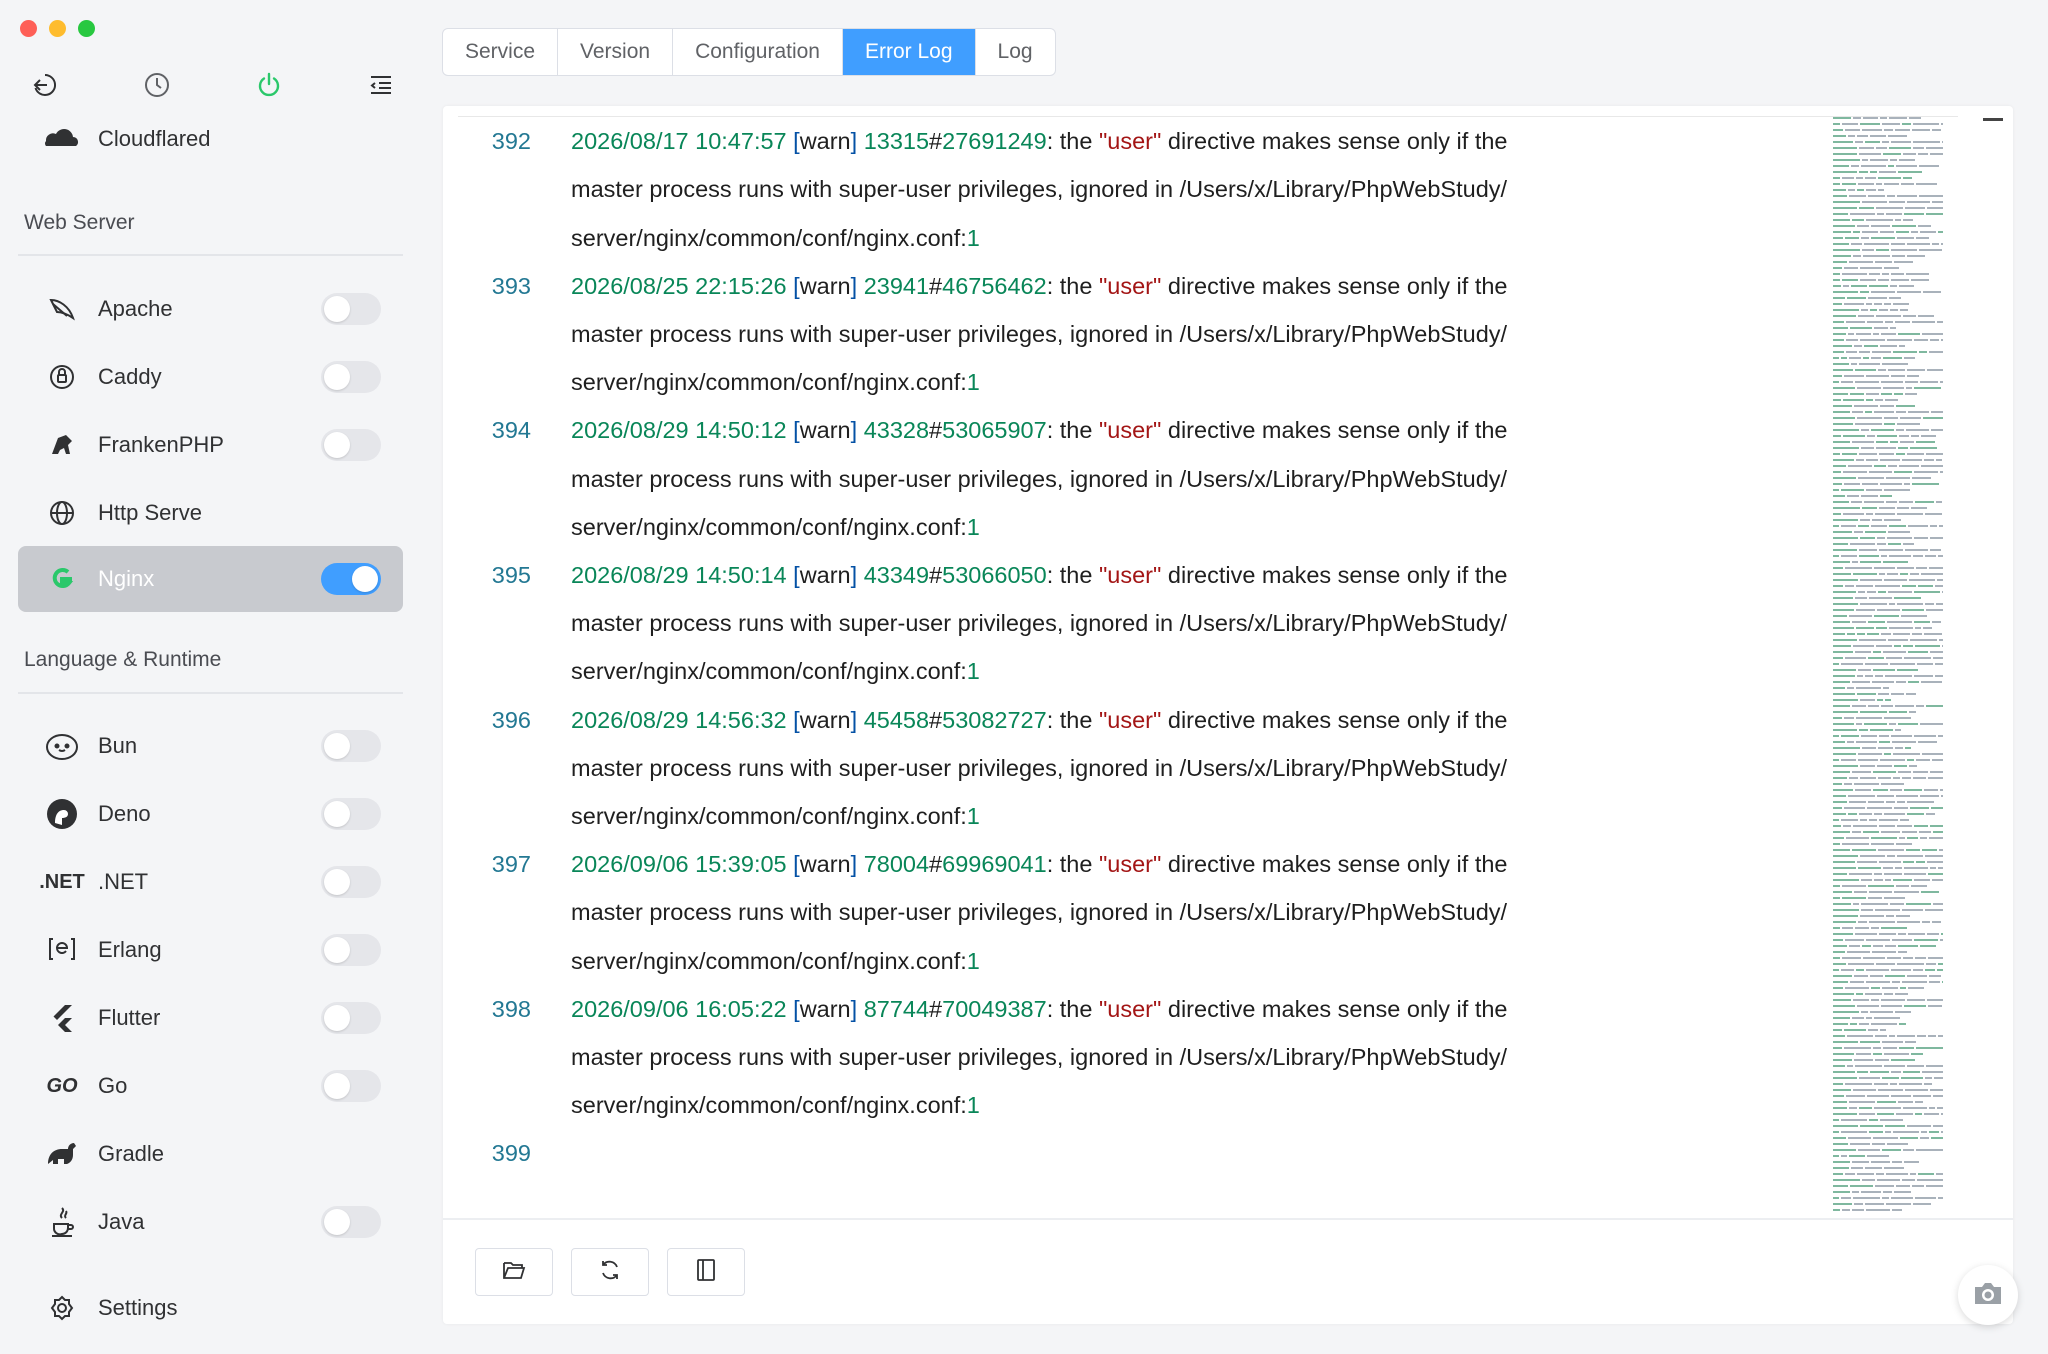 The width and height of the screenshot is (2048, 1354). Describe the element at coordinates (157, 85) in the screenshot. I see `history-icon` at that location.